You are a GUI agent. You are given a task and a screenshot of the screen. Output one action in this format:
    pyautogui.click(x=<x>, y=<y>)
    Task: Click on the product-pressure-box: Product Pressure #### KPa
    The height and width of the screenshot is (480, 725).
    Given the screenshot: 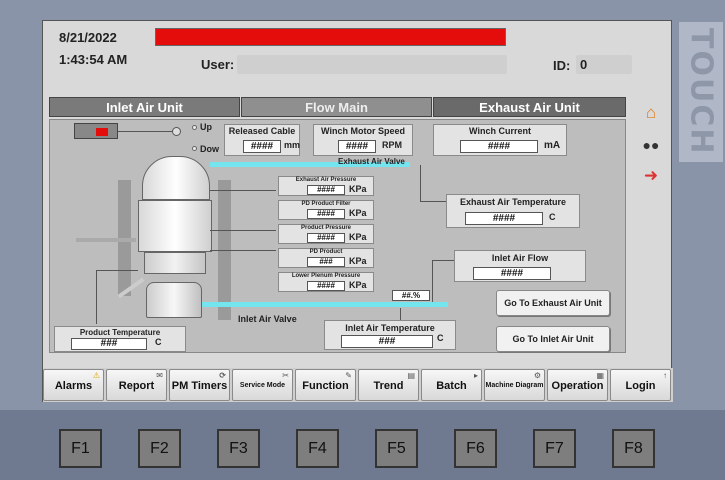 What is the action you would take?
    pyautogui.click(x=326, y=234)
    